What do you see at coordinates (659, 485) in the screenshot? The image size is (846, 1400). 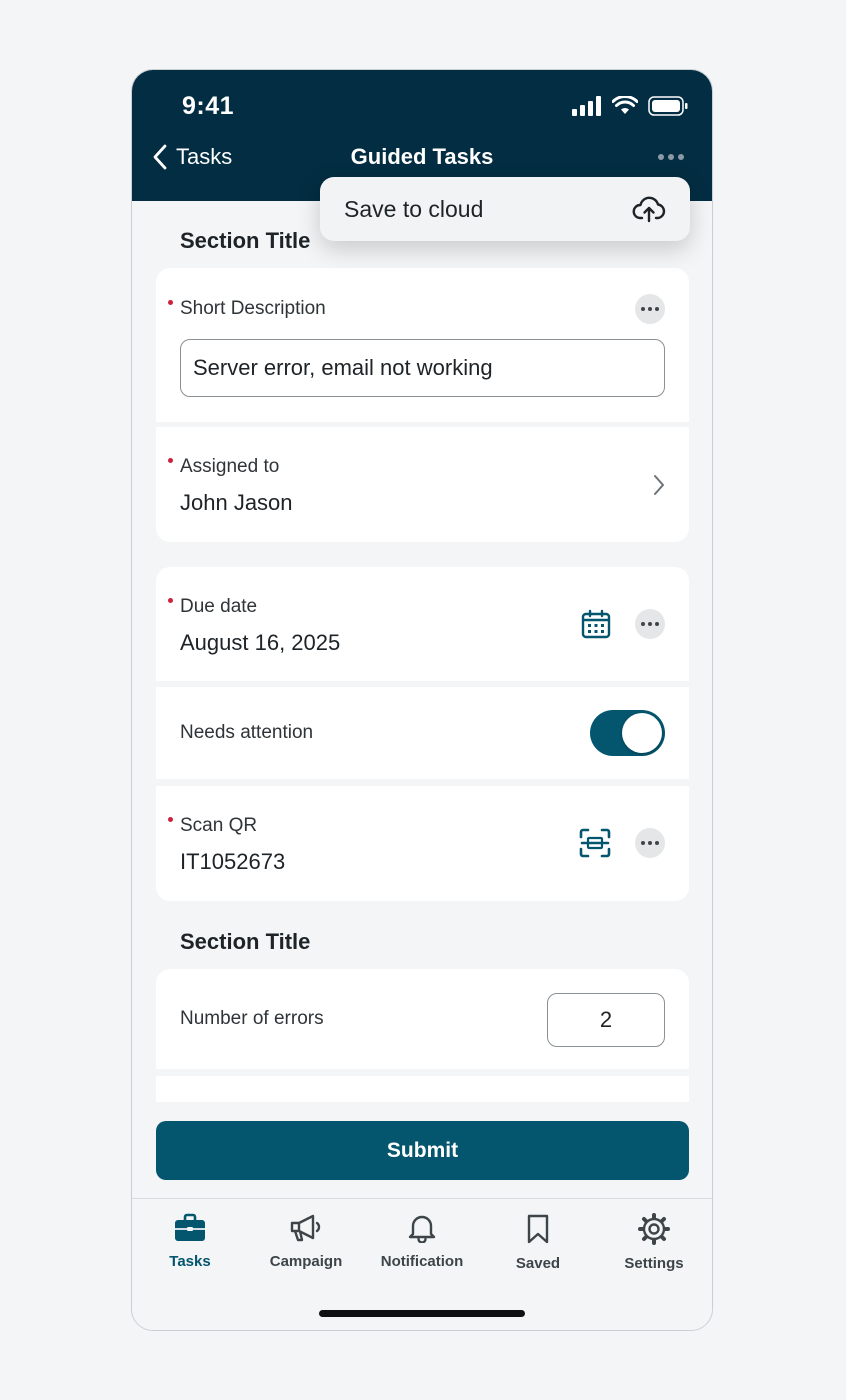 I see `chevron-right-icon` at bounding box center [659, 485].